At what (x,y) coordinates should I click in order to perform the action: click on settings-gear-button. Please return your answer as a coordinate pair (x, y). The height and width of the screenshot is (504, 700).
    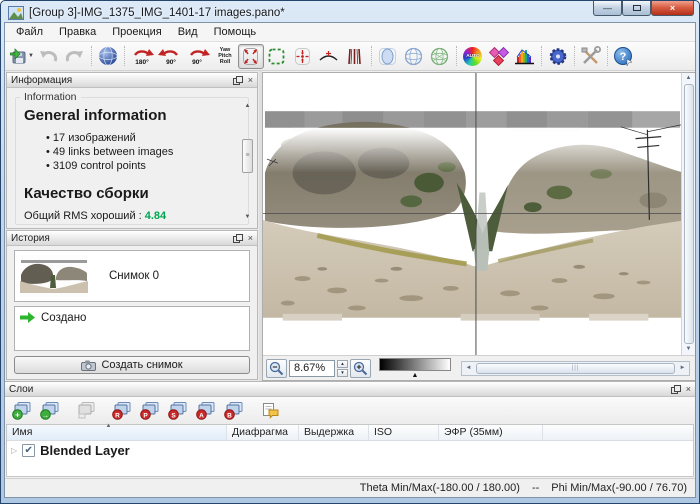
    Looking at the image, I should click on (558, 56).